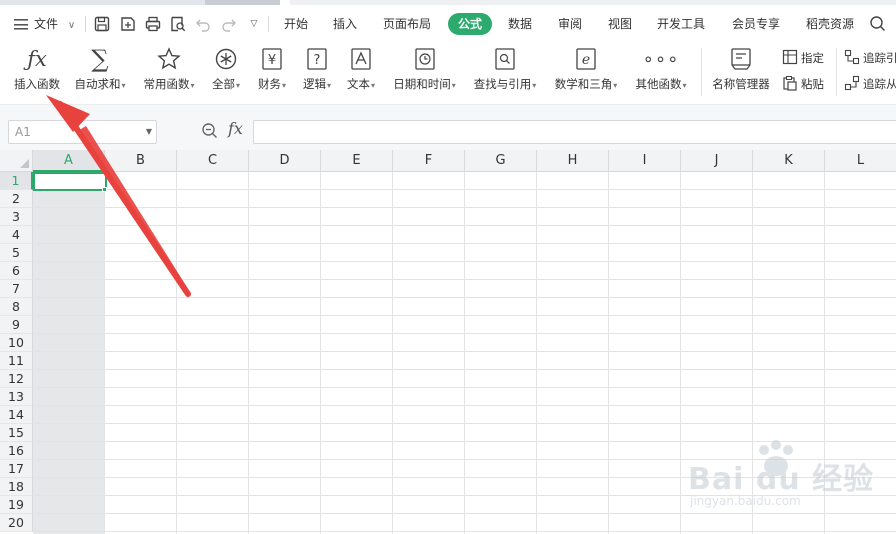 This screenshot has height=534, width=896. What do you see at coordinates (203, 24) in the screenshot?
I see `undo-icon` at bounding box center [203, 24].